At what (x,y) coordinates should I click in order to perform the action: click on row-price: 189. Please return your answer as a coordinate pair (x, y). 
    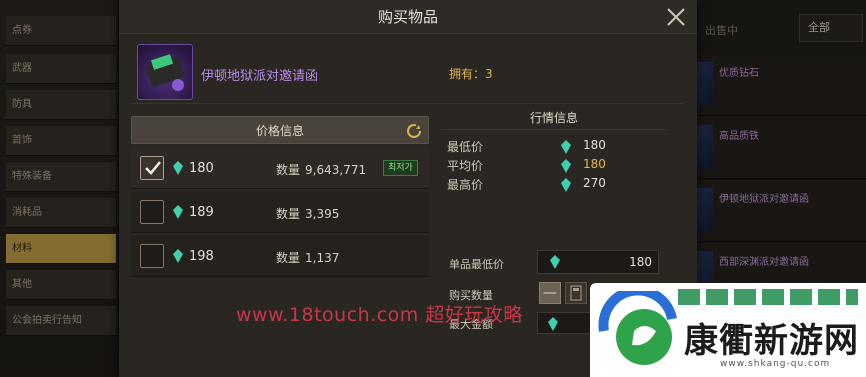
    Looking at the image, I should click on (201, 212).